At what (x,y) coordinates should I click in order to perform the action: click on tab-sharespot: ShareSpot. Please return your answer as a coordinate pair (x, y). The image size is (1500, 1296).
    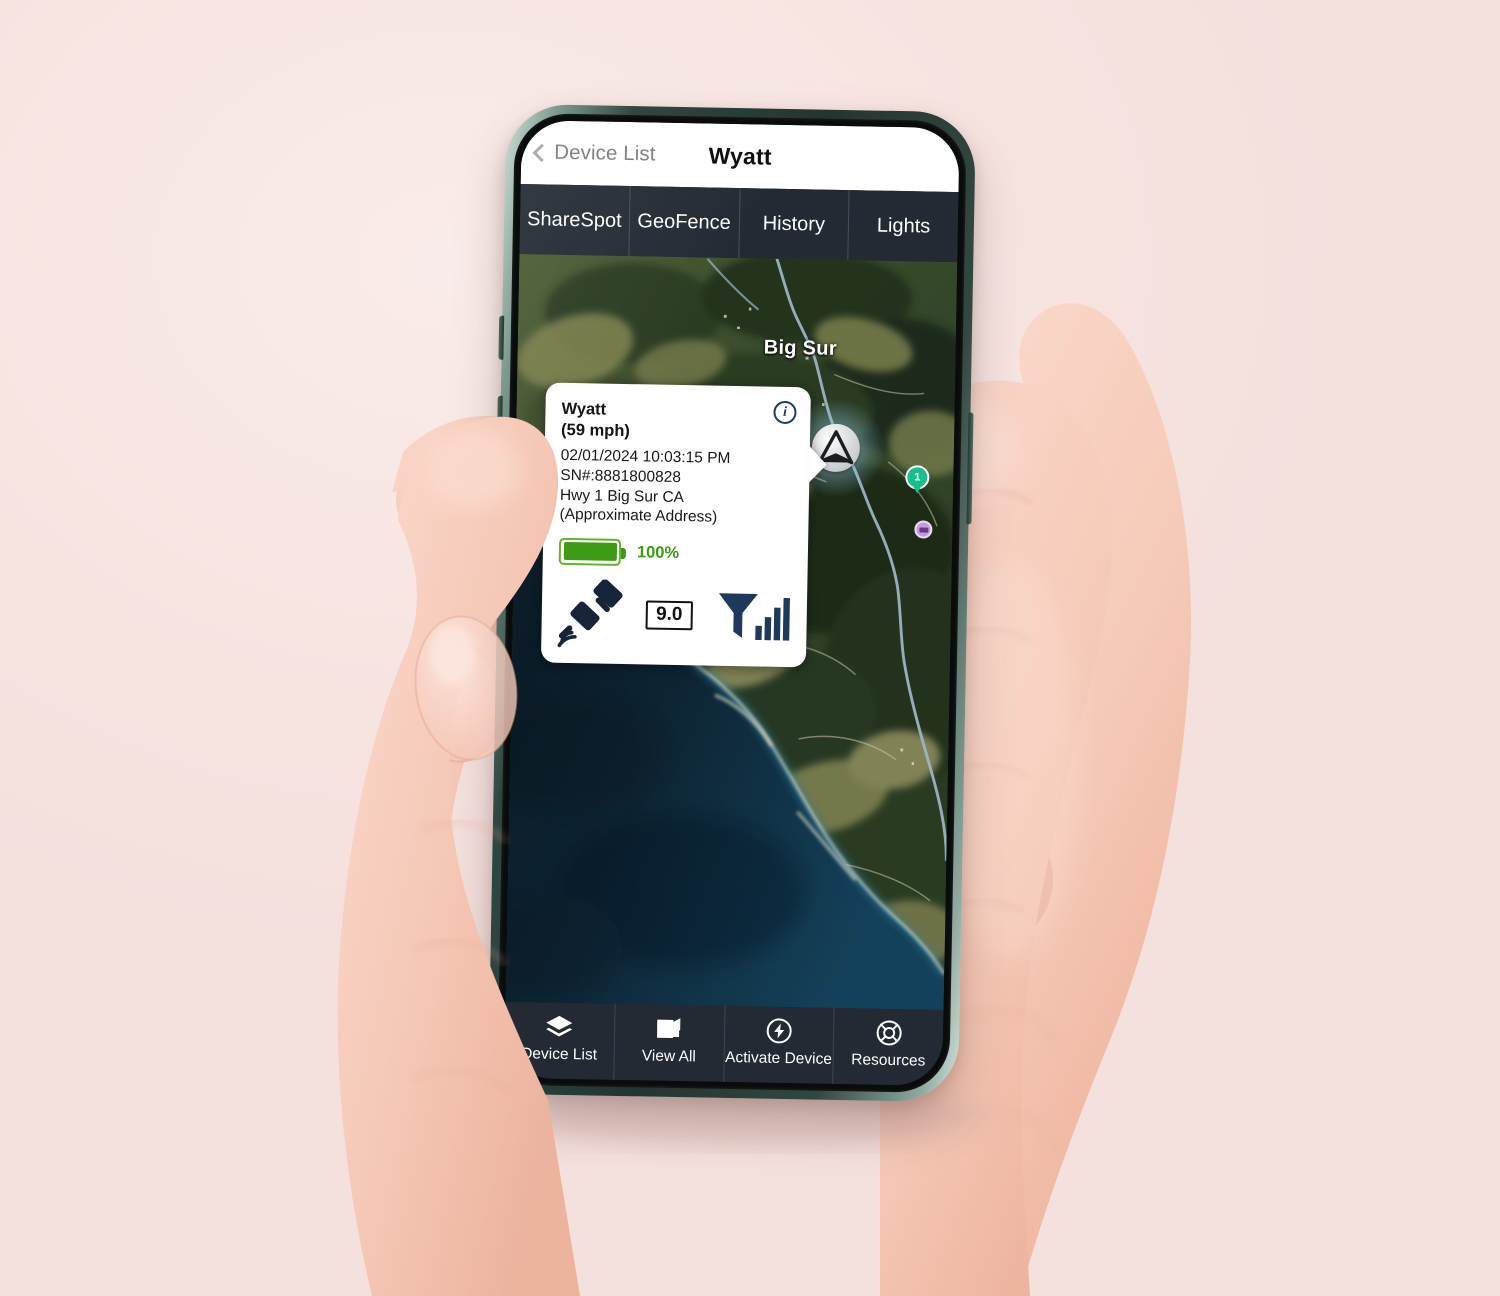
    Looking at the image, I should click on (574, 220).